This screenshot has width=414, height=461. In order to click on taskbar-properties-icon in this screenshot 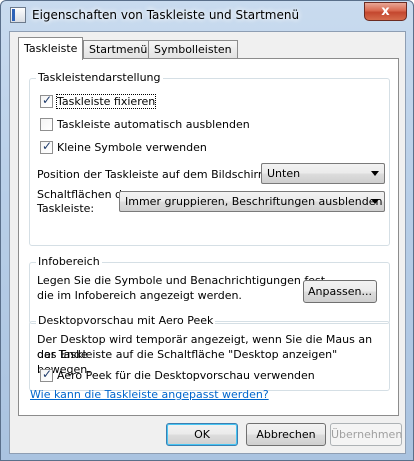, I will do `click(18, 15)`.